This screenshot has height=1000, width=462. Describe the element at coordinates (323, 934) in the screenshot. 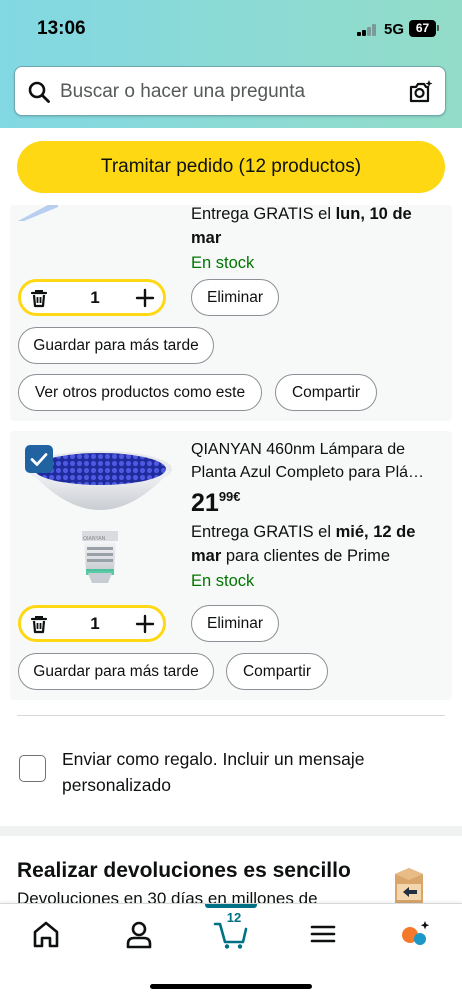

I see `menu-icon` at that location.